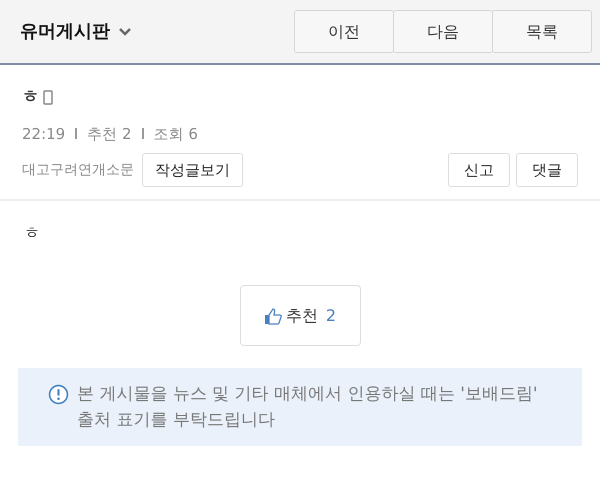  I want to click on nav-button: 이전, so click(344, 31).